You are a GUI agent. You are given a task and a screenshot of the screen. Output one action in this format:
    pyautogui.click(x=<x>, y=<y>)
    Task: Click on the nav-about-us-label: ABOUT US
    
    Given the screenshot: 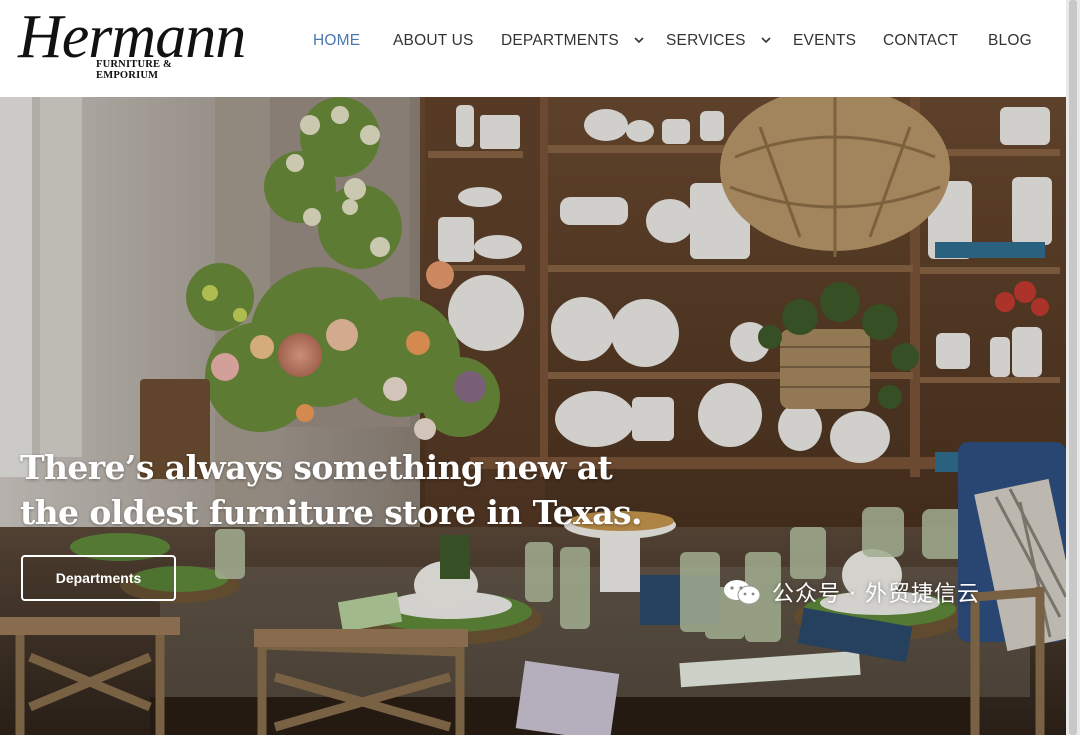 What is the action you would take?
    pyautogui.click(x=433, y=40)
    